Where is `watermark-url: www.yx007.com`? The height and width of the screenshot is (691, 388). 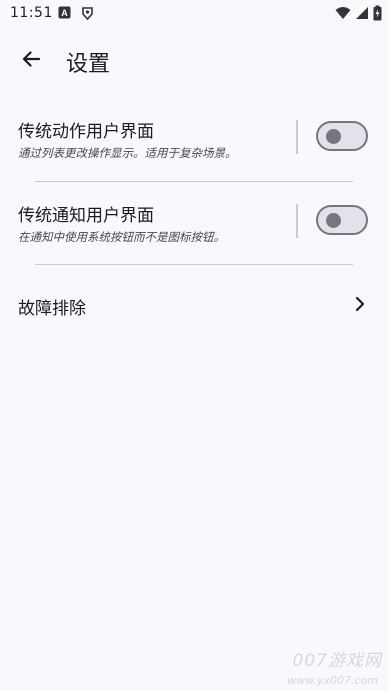 watermark-url: www.yx007.com is located at coordinates (332, 680).